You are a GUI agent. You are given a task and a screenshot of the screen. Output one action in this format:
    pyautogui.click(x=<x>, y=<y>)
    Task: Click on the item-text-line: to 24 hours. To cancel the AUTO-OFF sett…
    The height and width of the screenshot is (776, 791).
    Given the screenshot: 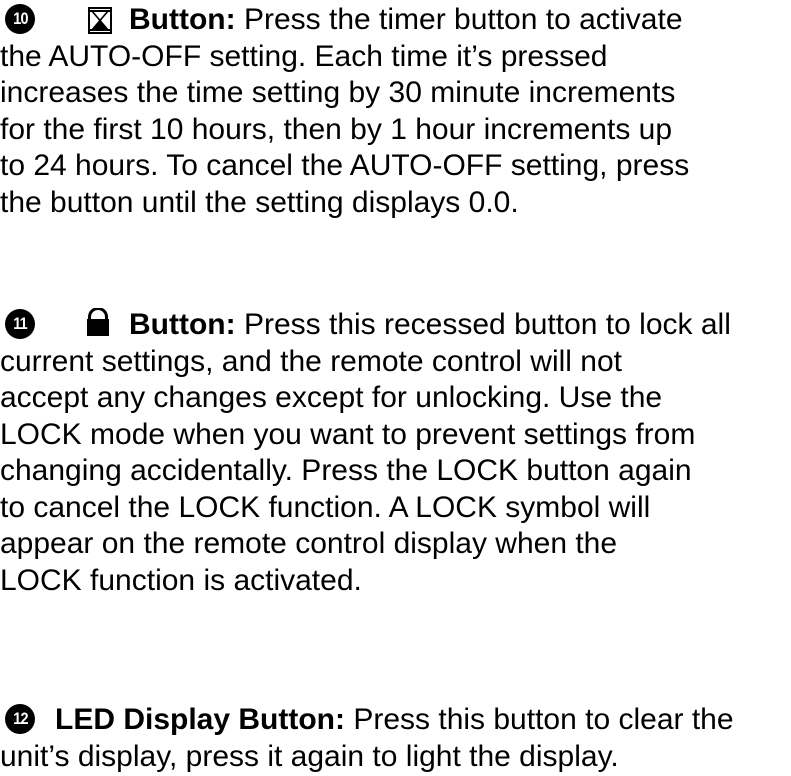 What is the action you would take?
    pyautogui.click(x=345, y=165)
    